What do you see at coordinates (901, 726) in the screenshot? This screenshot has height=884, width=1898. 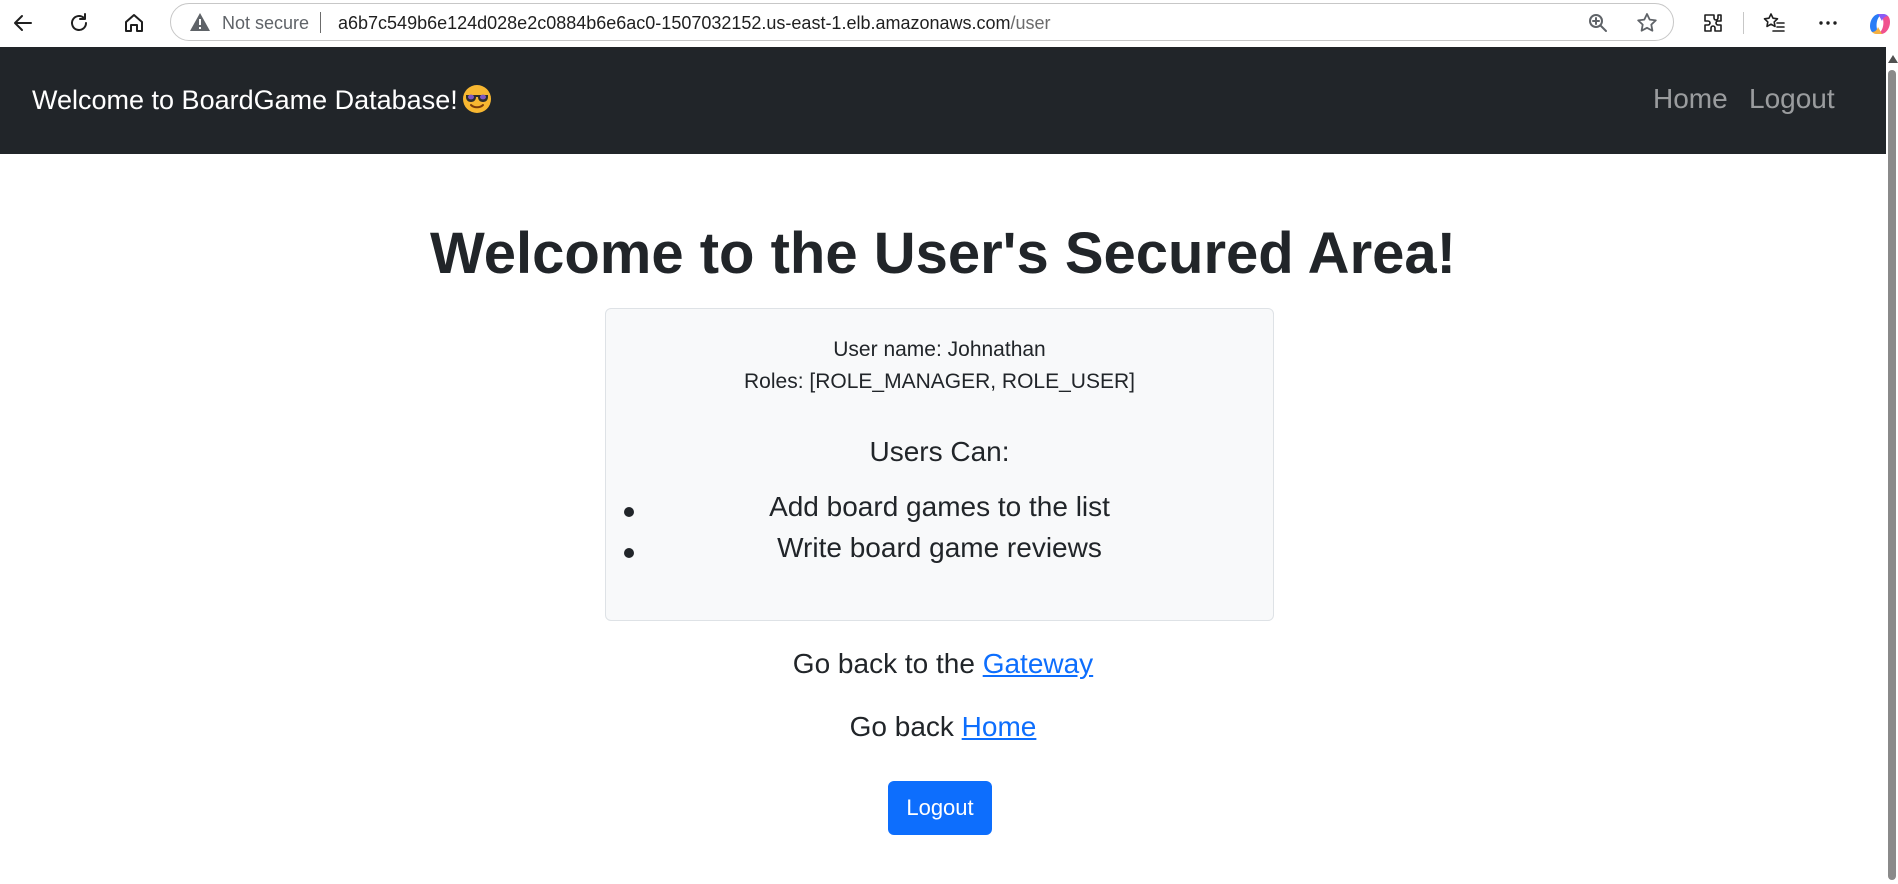 I see `home-prefix: Go back` at bounding box center [901, 726].